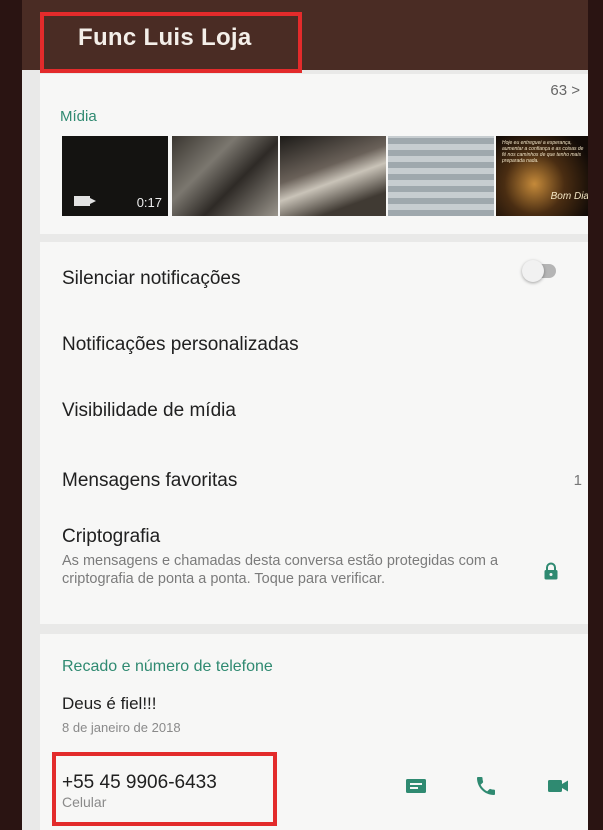 The height and width of the screenshot is (830, 603). Describe the element at coordinates (115, 176) in the screenshot. I see `media-thumbnail-video: 0:17` at that location.